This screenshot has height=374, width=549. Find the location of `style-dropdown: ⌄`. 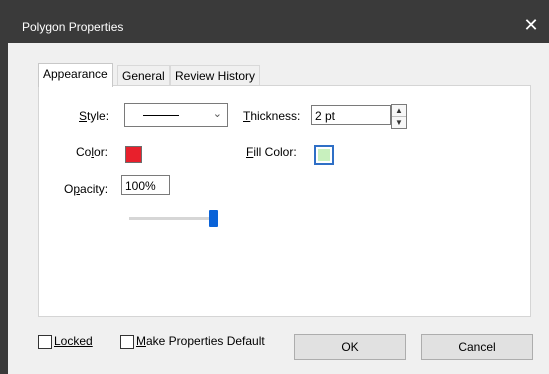

style-dropdown: ⌄ is located at coordinates (176, 115).